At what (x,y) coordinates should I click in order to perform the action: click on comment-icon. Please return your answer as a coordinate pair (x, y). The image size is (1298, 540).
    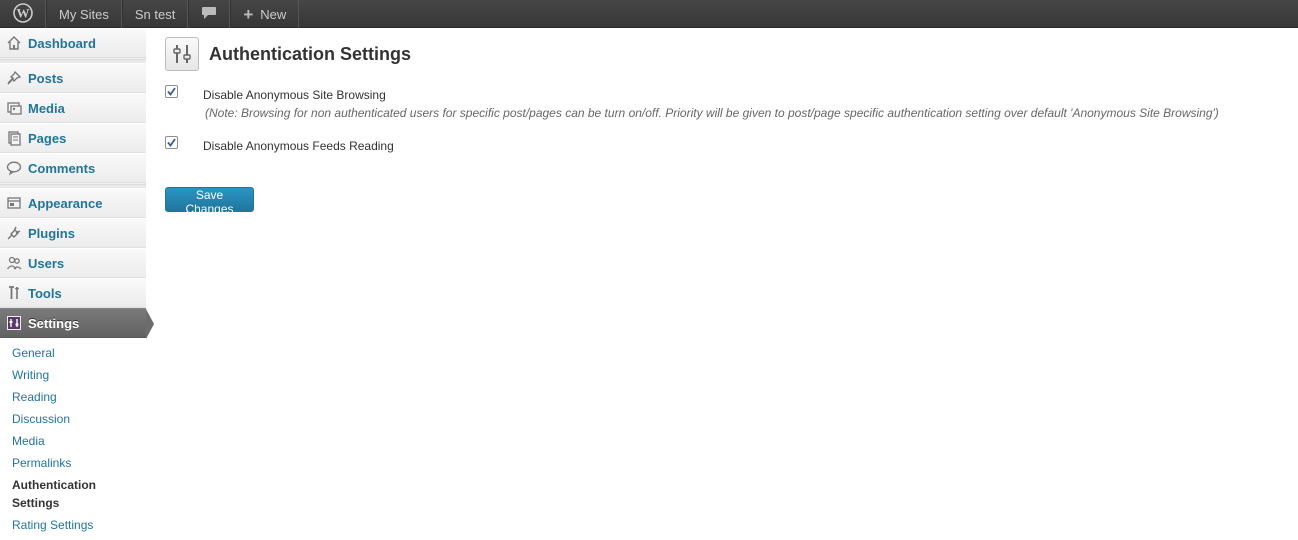
    Looking at the image, I should click on (14, 168).